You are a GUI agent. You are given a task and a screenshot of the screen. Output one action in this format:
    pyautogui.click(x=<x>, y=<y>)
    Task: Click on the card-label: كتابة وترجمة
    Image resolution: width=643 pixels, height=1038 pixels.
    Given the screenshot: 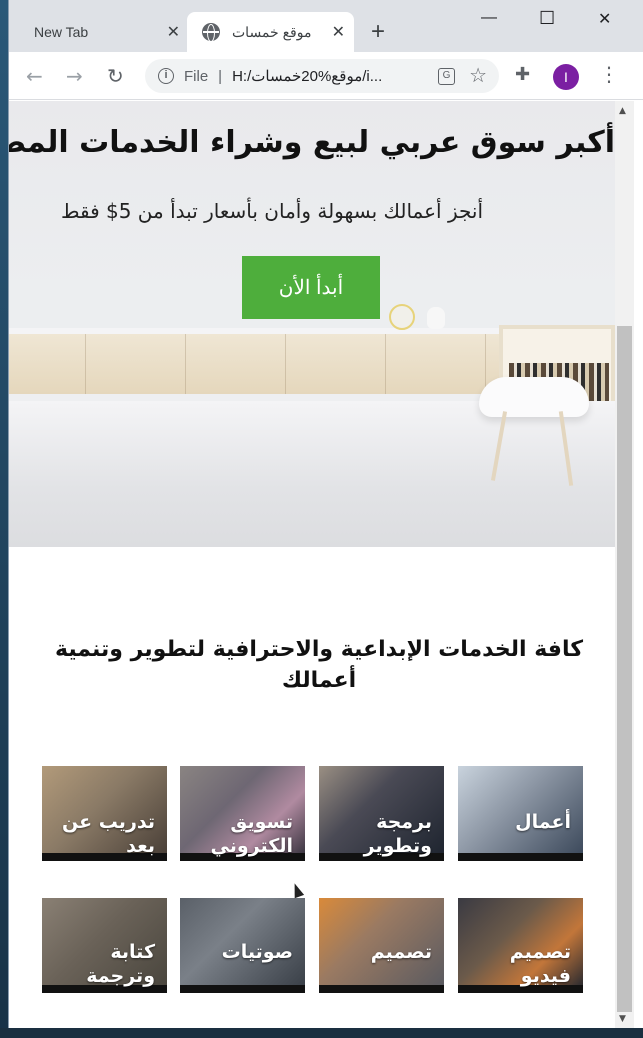 What is the action you would take?
    pyautogui.click(x=120, y=964)
    